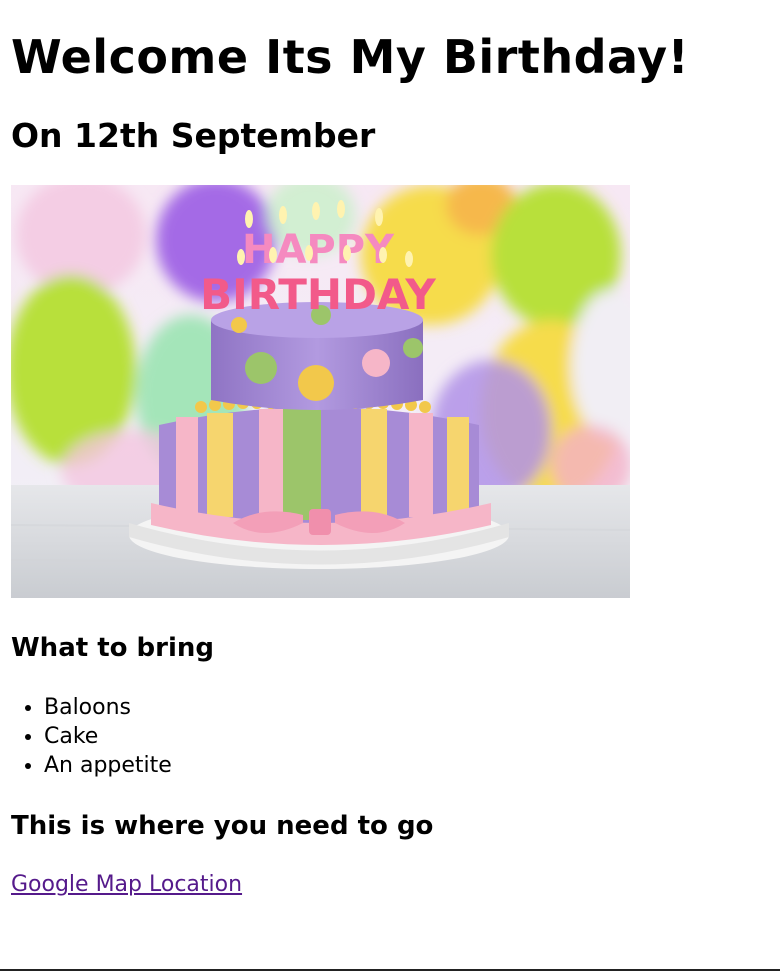  What do you see at coordinates (222, 826) in the screenshot?
I see `location-heading: This is where you need to go` at bounding box center [222, 826].